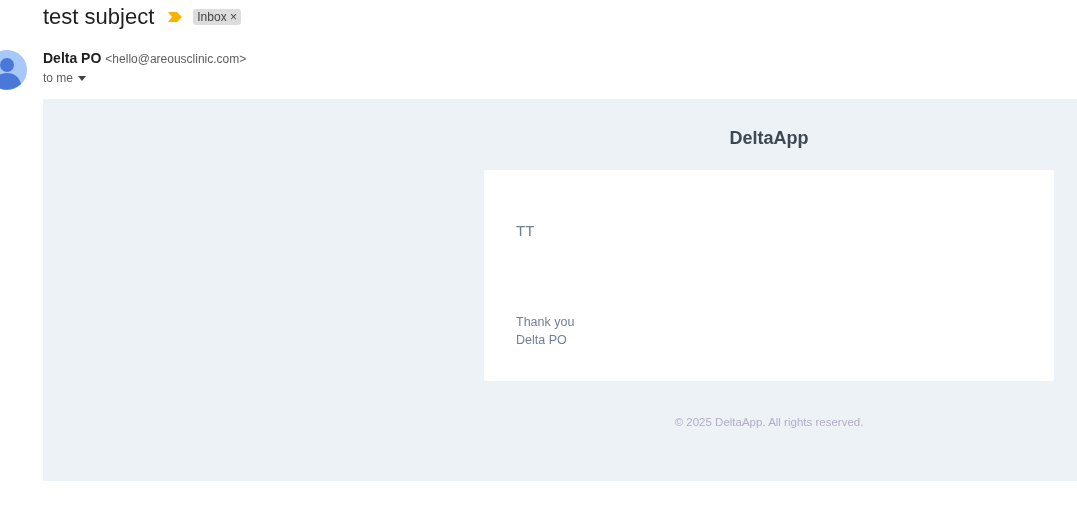  What do you see at coordinates (233, 17) in the screenshot?
I see `remove-label-button: ×` at bounding box center [233, 17].